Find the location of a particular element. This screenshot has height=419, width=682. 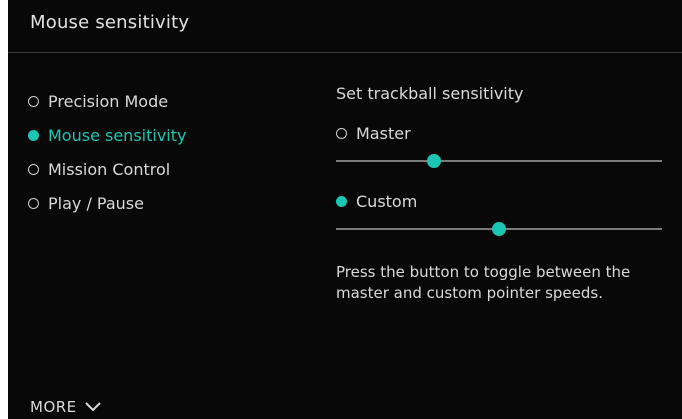

slider-track is located at coordinates (499, 161).